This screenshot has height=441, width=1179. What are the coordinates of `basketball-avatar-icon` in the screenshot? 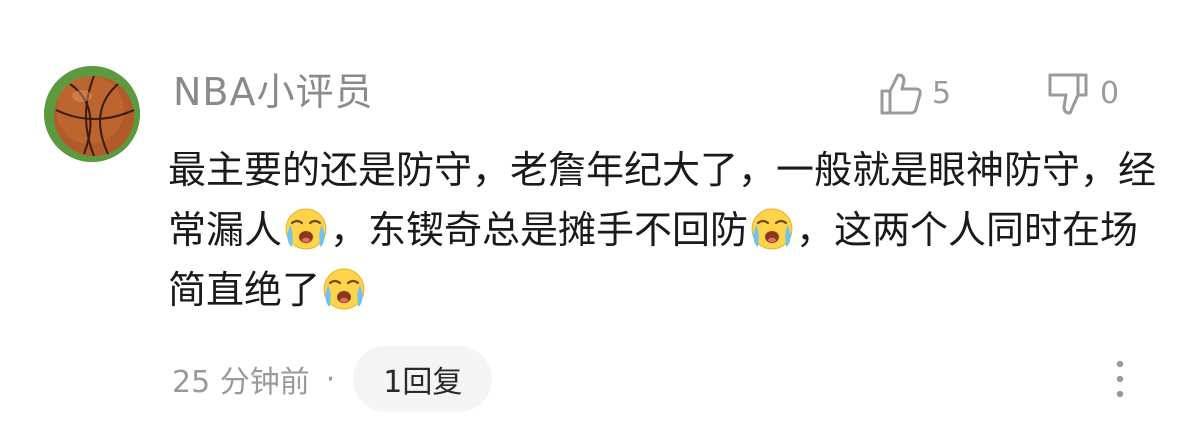 It's located at (92, 114).